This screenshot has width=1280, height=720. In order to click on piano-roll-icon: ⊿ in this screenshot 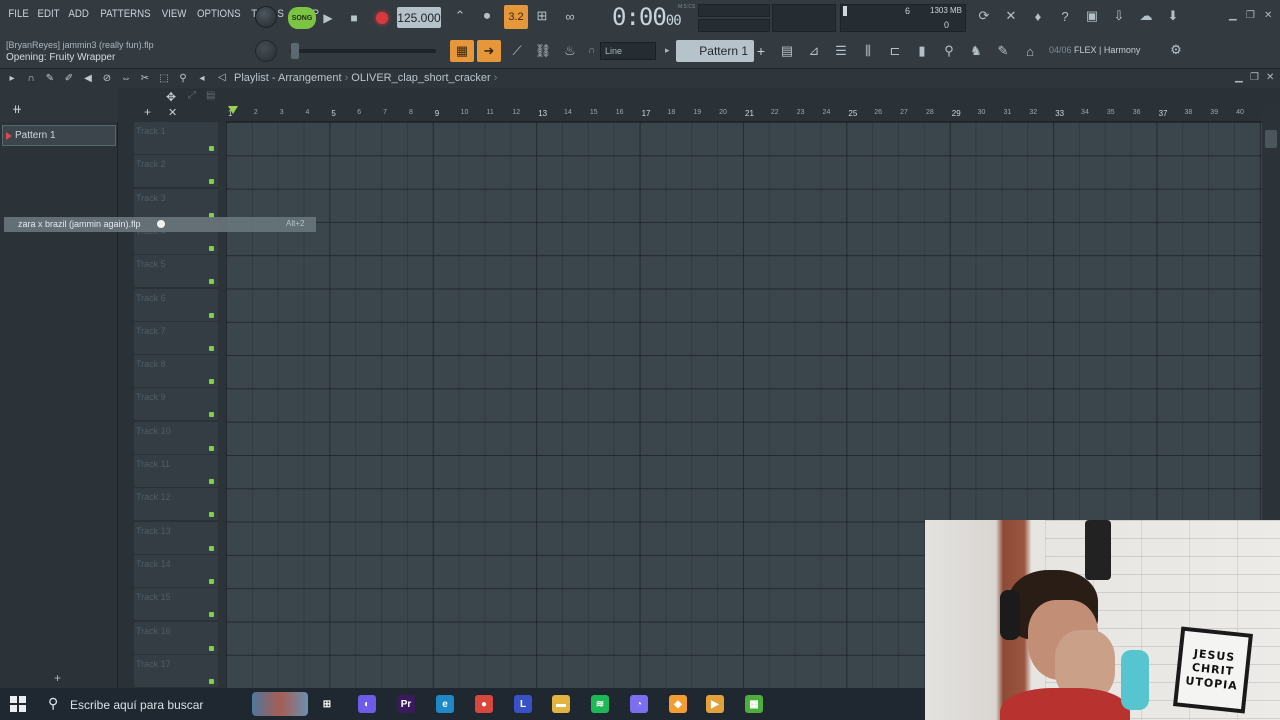, I will do `click(814, 51)`.